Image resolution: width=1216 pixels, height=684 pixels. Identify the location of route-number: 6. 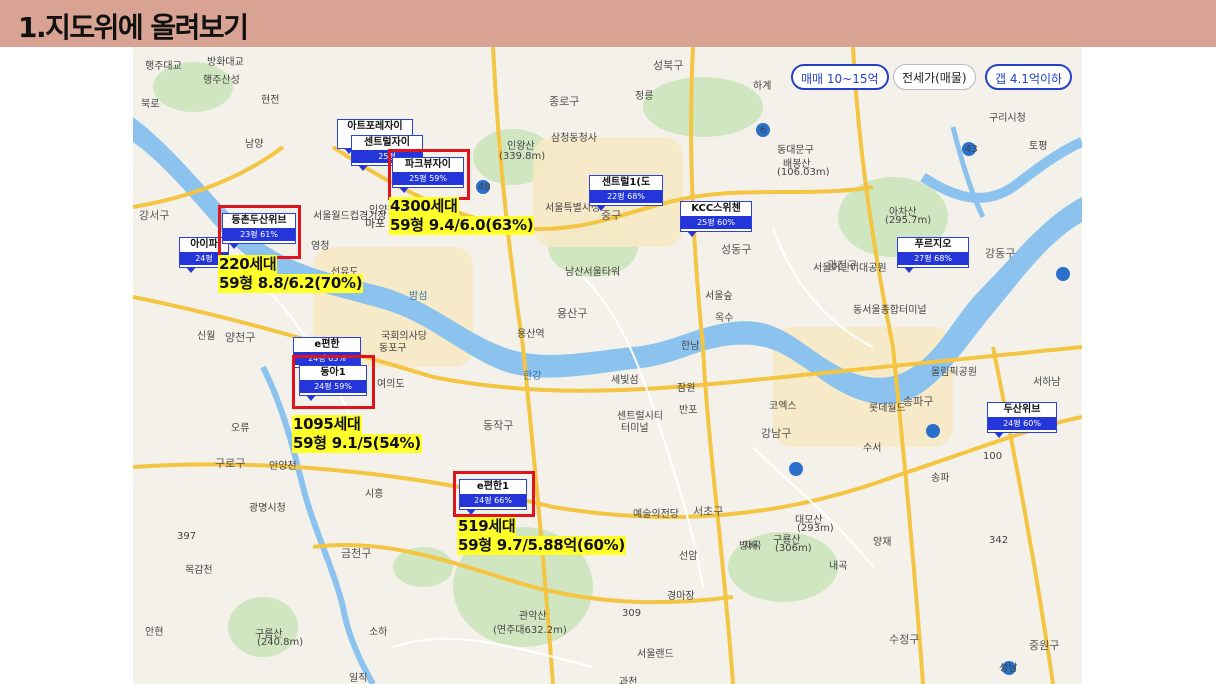
(763, 130).